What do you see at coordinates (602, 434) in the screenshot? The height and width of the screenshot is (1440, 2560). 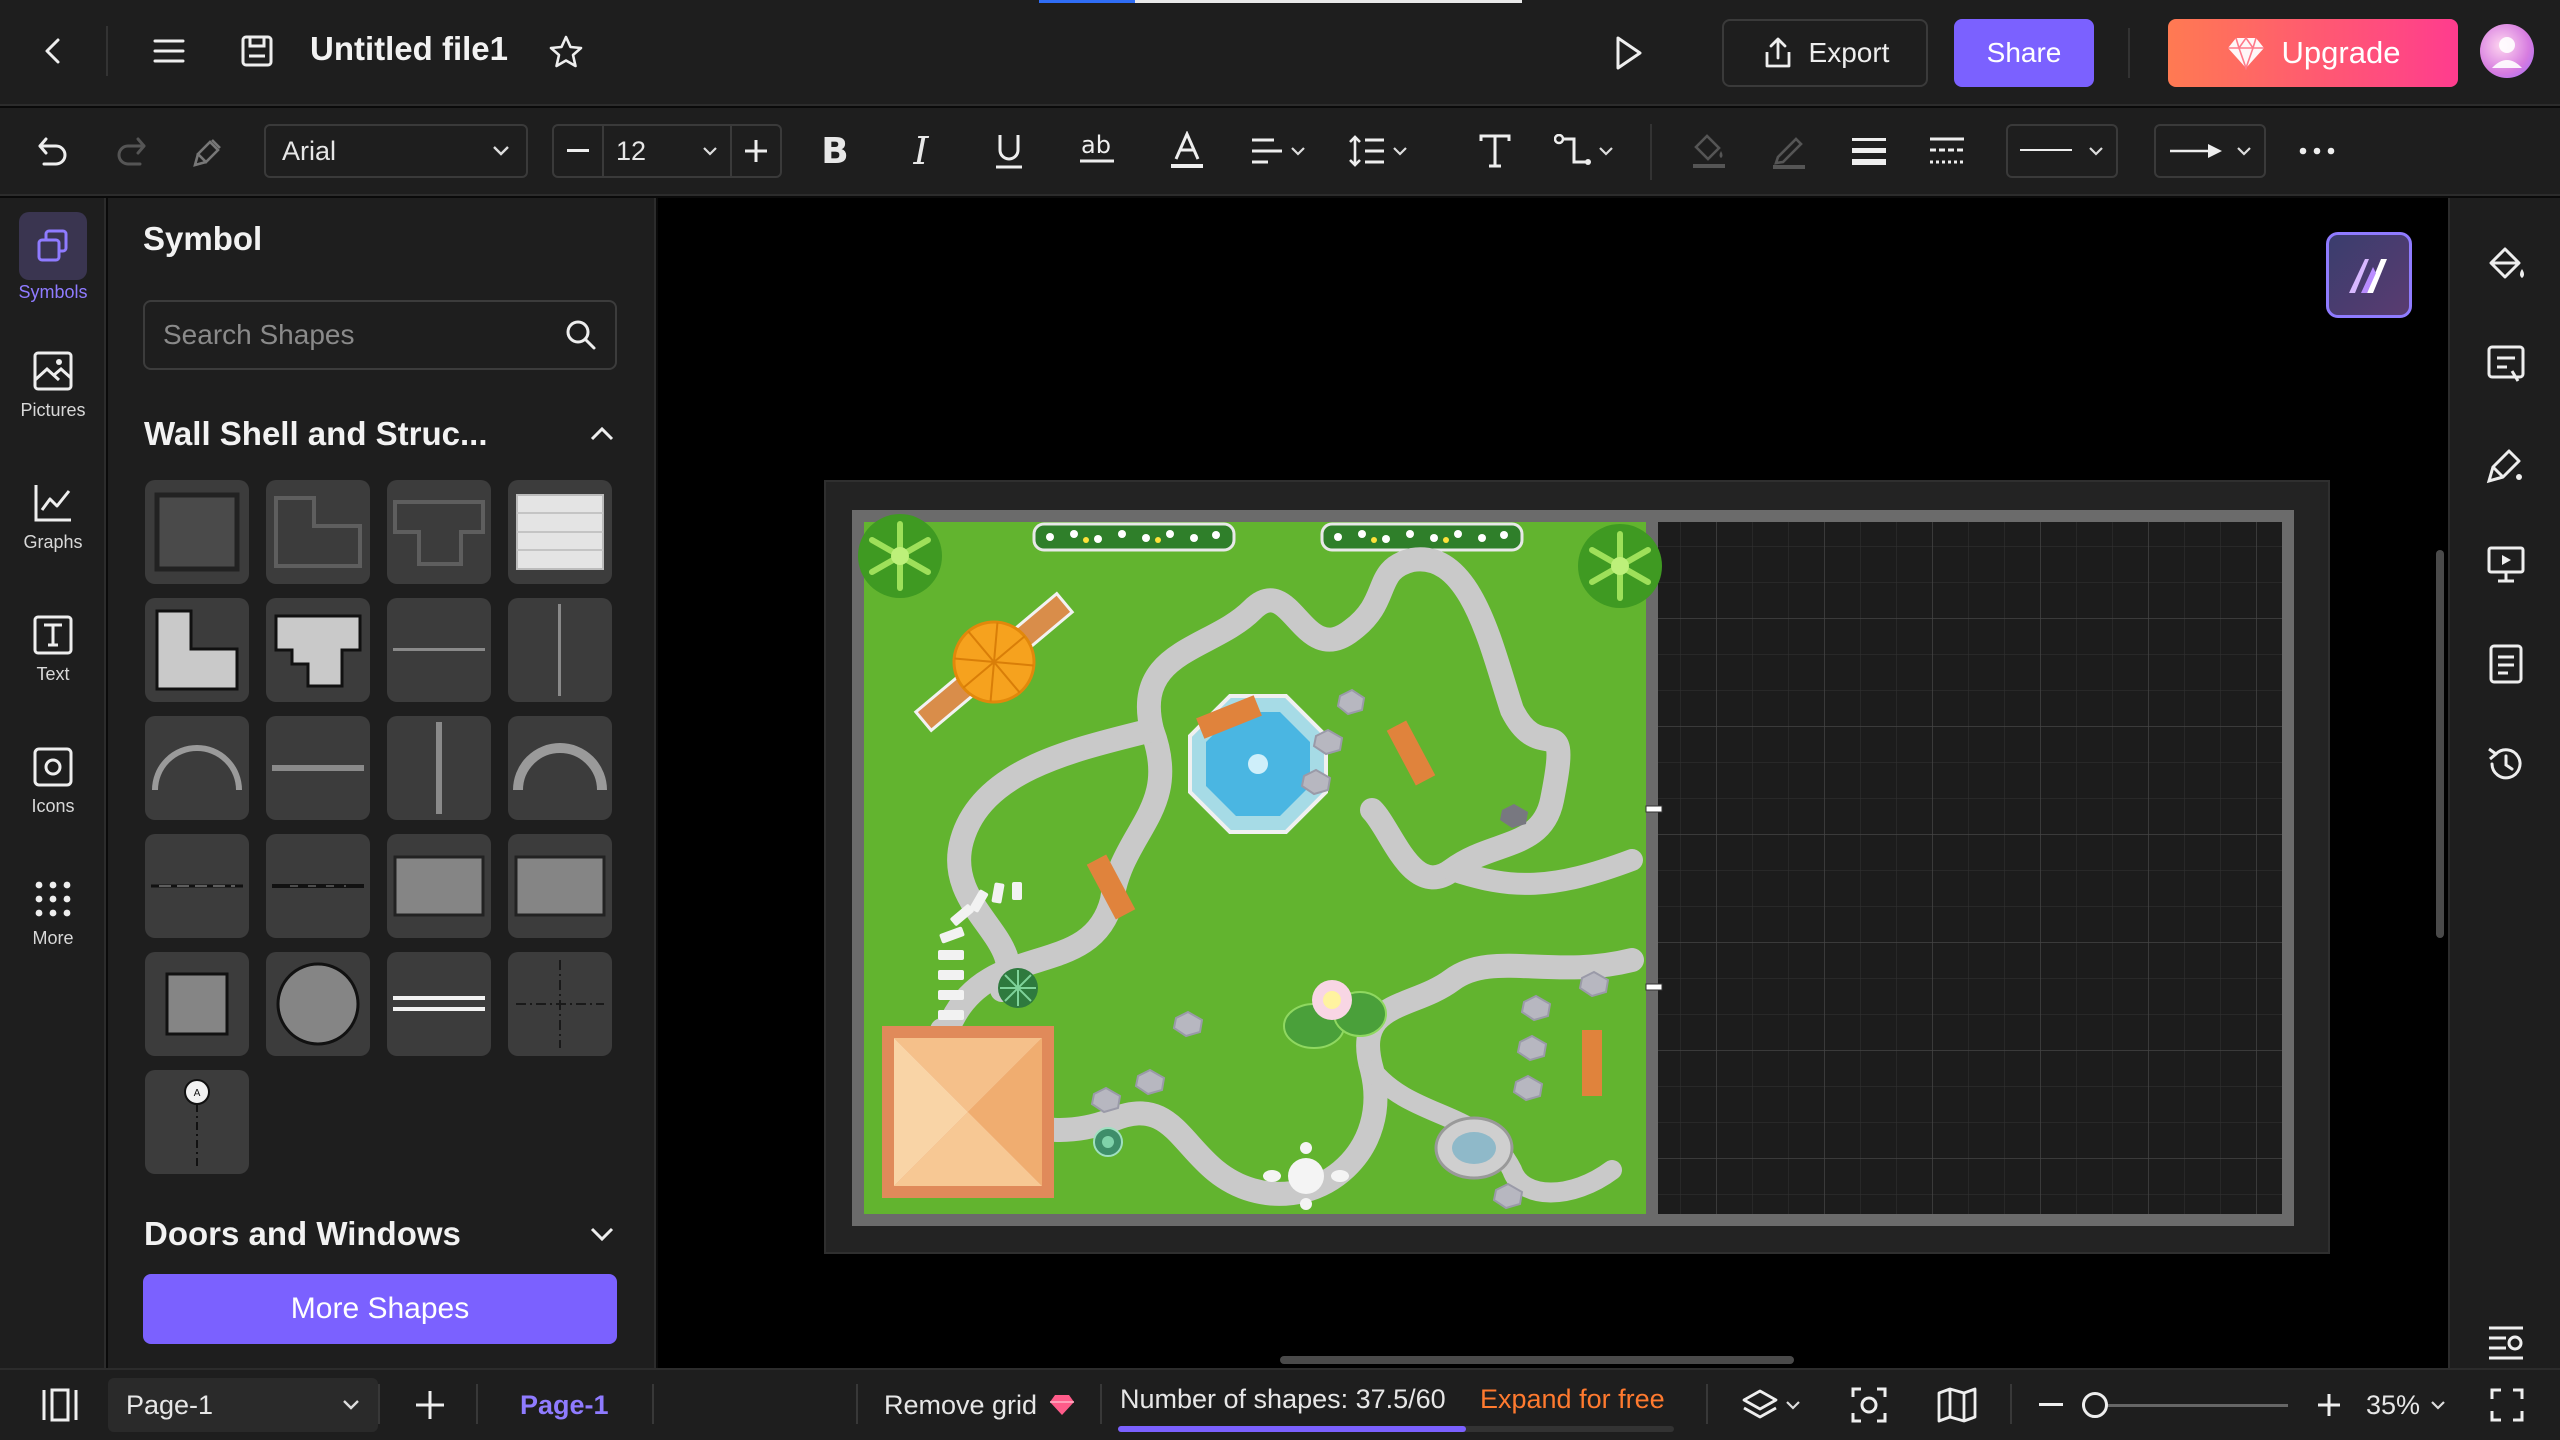 I see `chevron-up-icon` at bounding box center [602, 434].